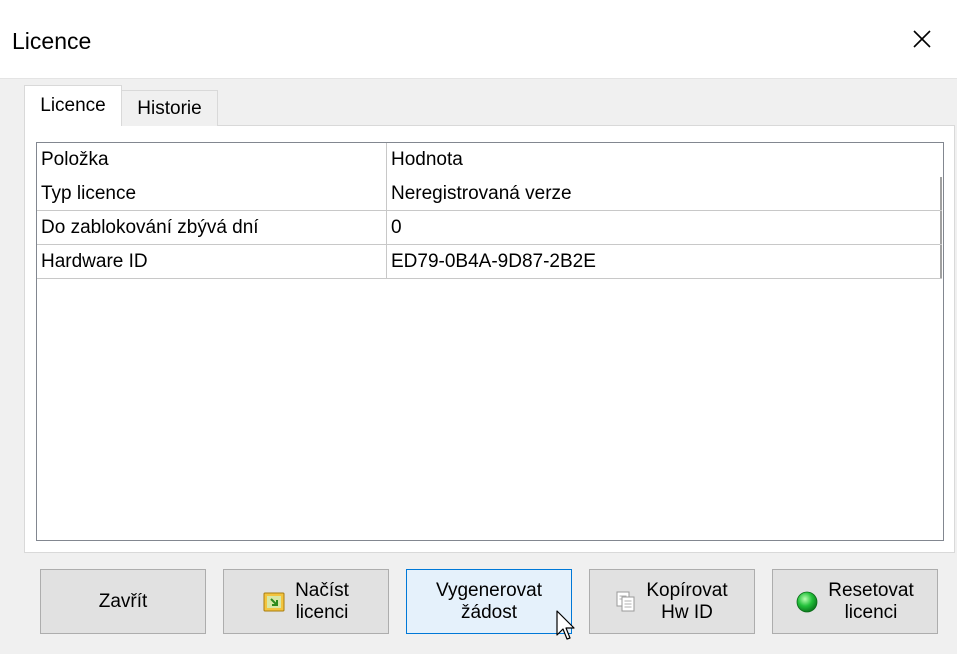 This screenshot has height=654, width=957. I want to click on load-license-label-line2: licenci, so click(322, 612).